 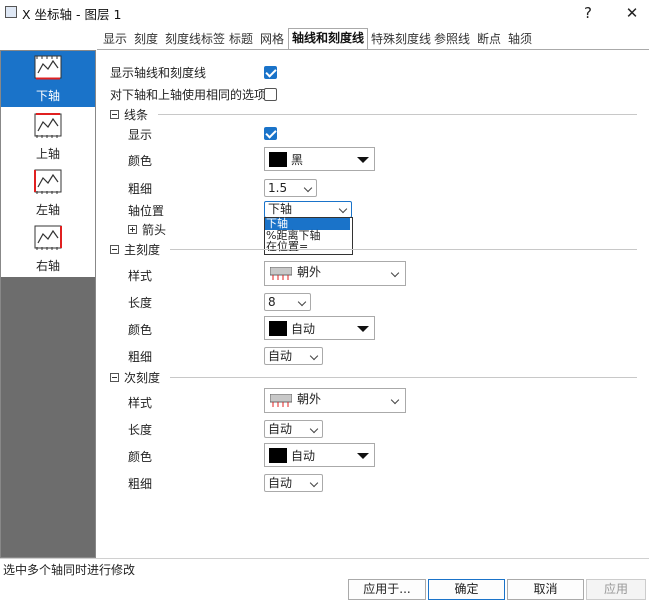 I want to click on minor-length-value: 自动, so click(x=280, y=429).